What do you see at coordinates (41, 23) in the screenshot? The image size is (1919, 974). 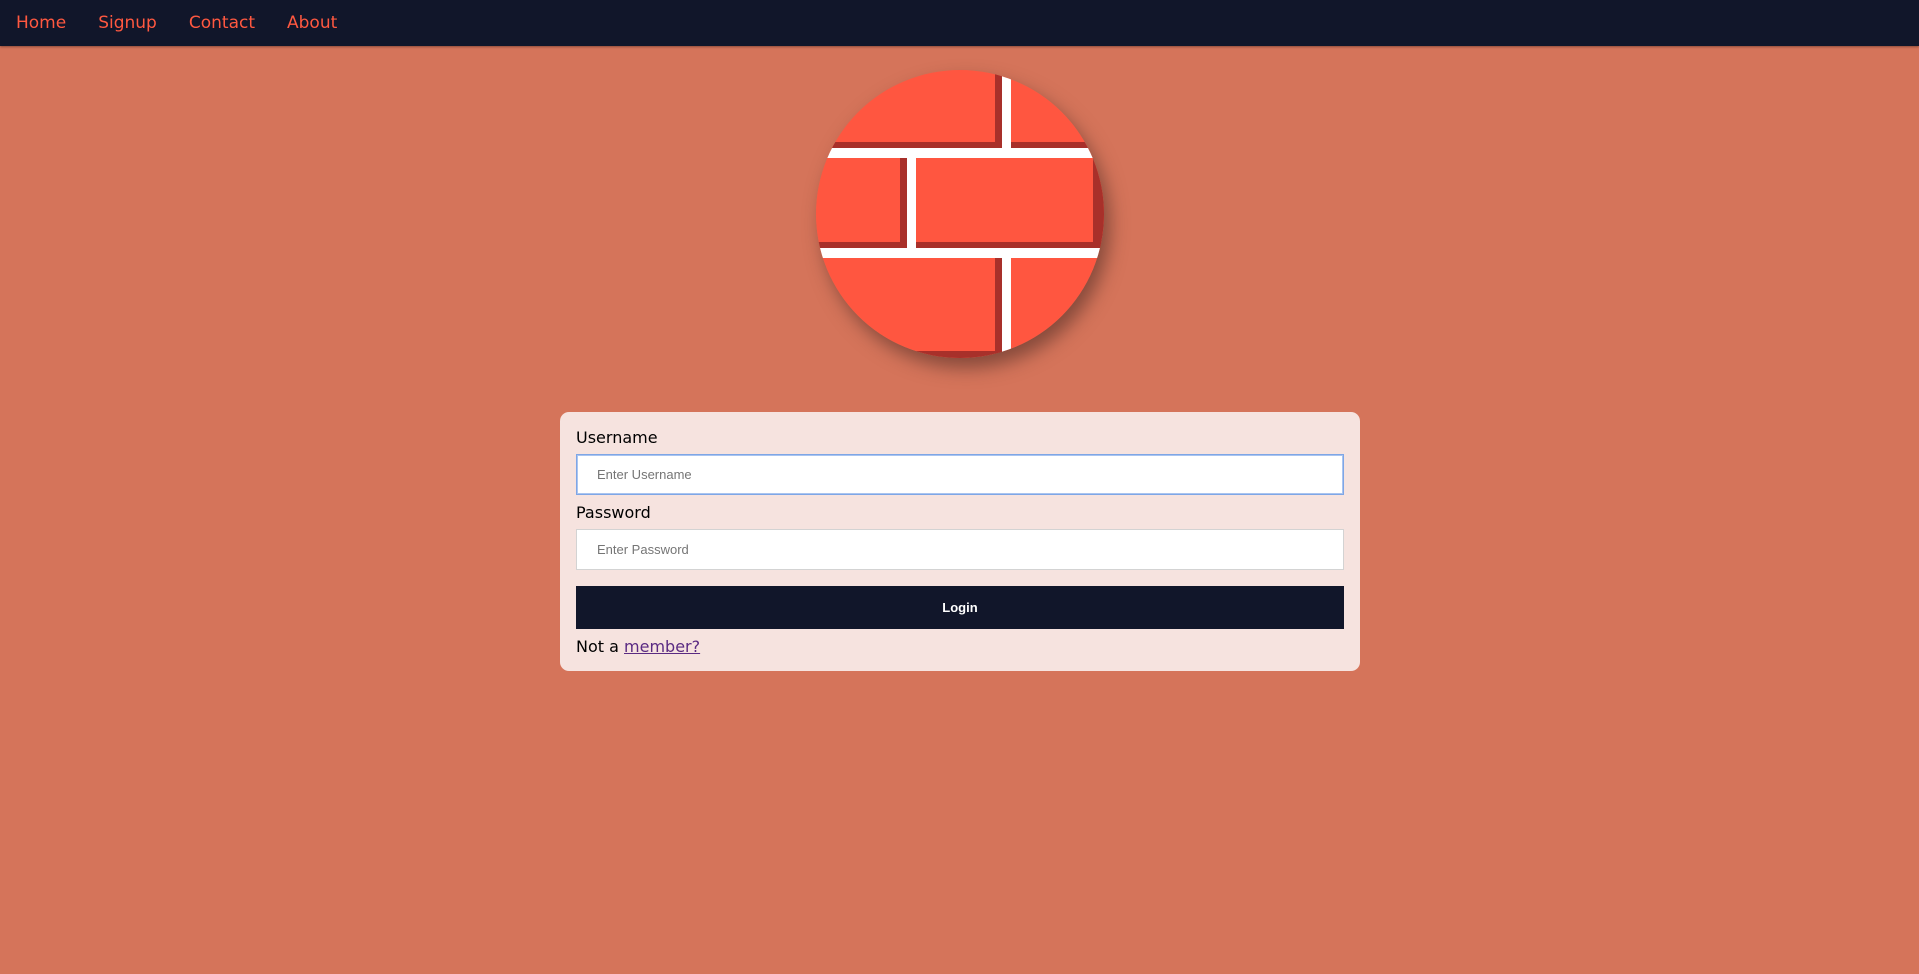 I see `nav-home-link: Home` at bounding box center [41, 23].